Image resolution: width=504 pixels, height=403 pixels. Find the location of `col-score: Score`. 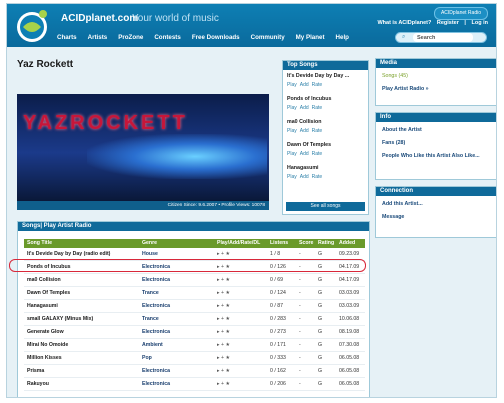

col-score: Score is located at coordinates (306, 243).